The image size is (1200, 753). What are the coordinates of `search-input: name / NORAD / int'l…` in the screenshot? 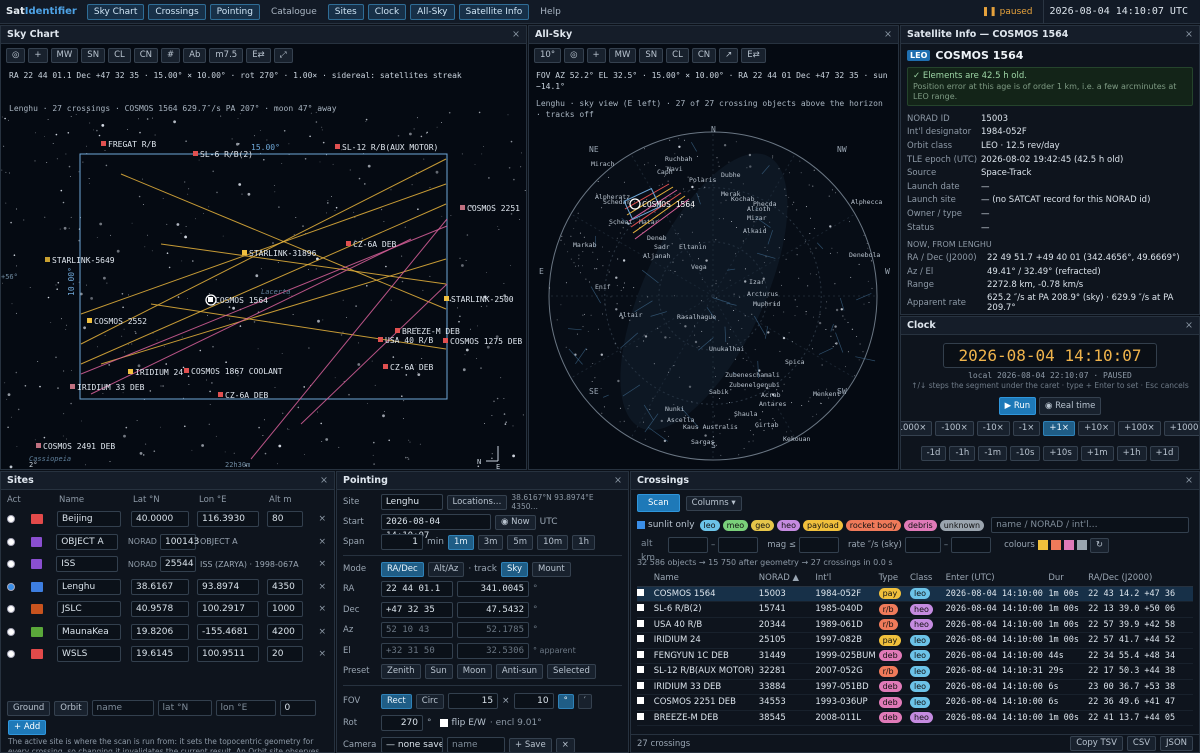 It's located at (1090, 525).